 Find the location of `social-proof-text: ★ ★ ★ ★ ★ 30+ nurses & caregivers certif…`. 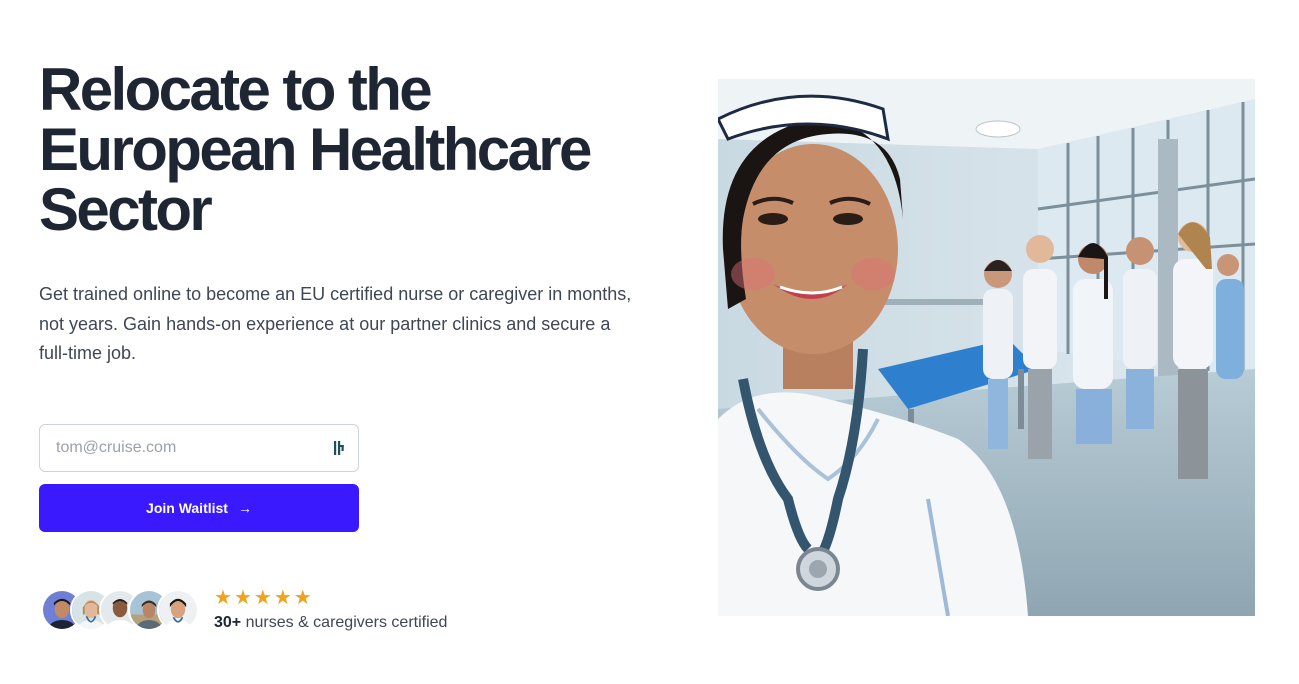

social-proof-text: ★ ★ ★ ★ ★ 30+ nurses & caregivers certif… is located at coordinates (330, 610).